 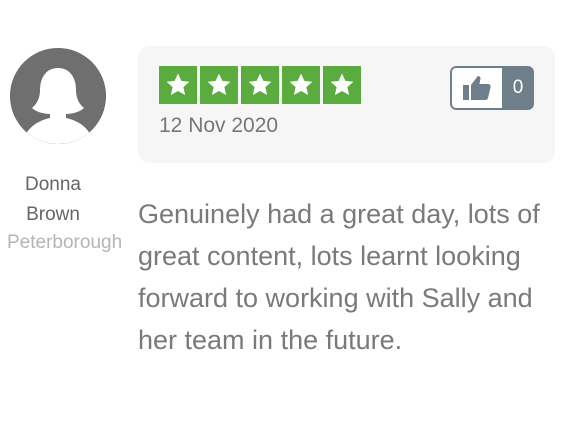 I want to click on reviewer-location: Peterborough, so click(x=65, y=242).